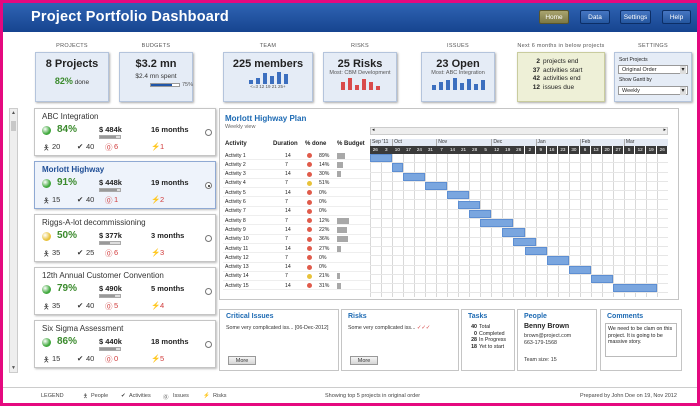 The image size is (700, 406). What do you see at coordinates (635, 17) in the screenshot?
I see `settings-button: Settings` at bounding box center [635, 17].